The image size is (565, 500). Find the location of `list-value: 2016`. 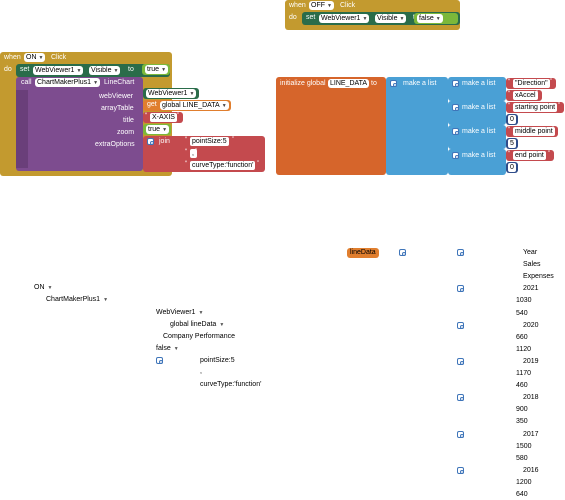

list-value: 2016 is located at coordinates (531, 470).